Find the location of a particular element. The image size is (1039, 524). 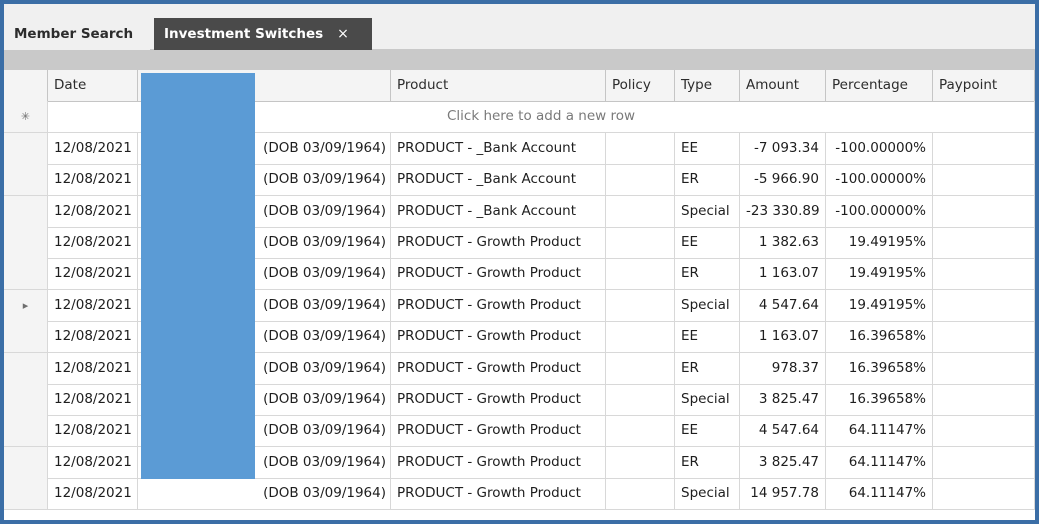

column-header-type: Type is located at coordinates (707, 86).